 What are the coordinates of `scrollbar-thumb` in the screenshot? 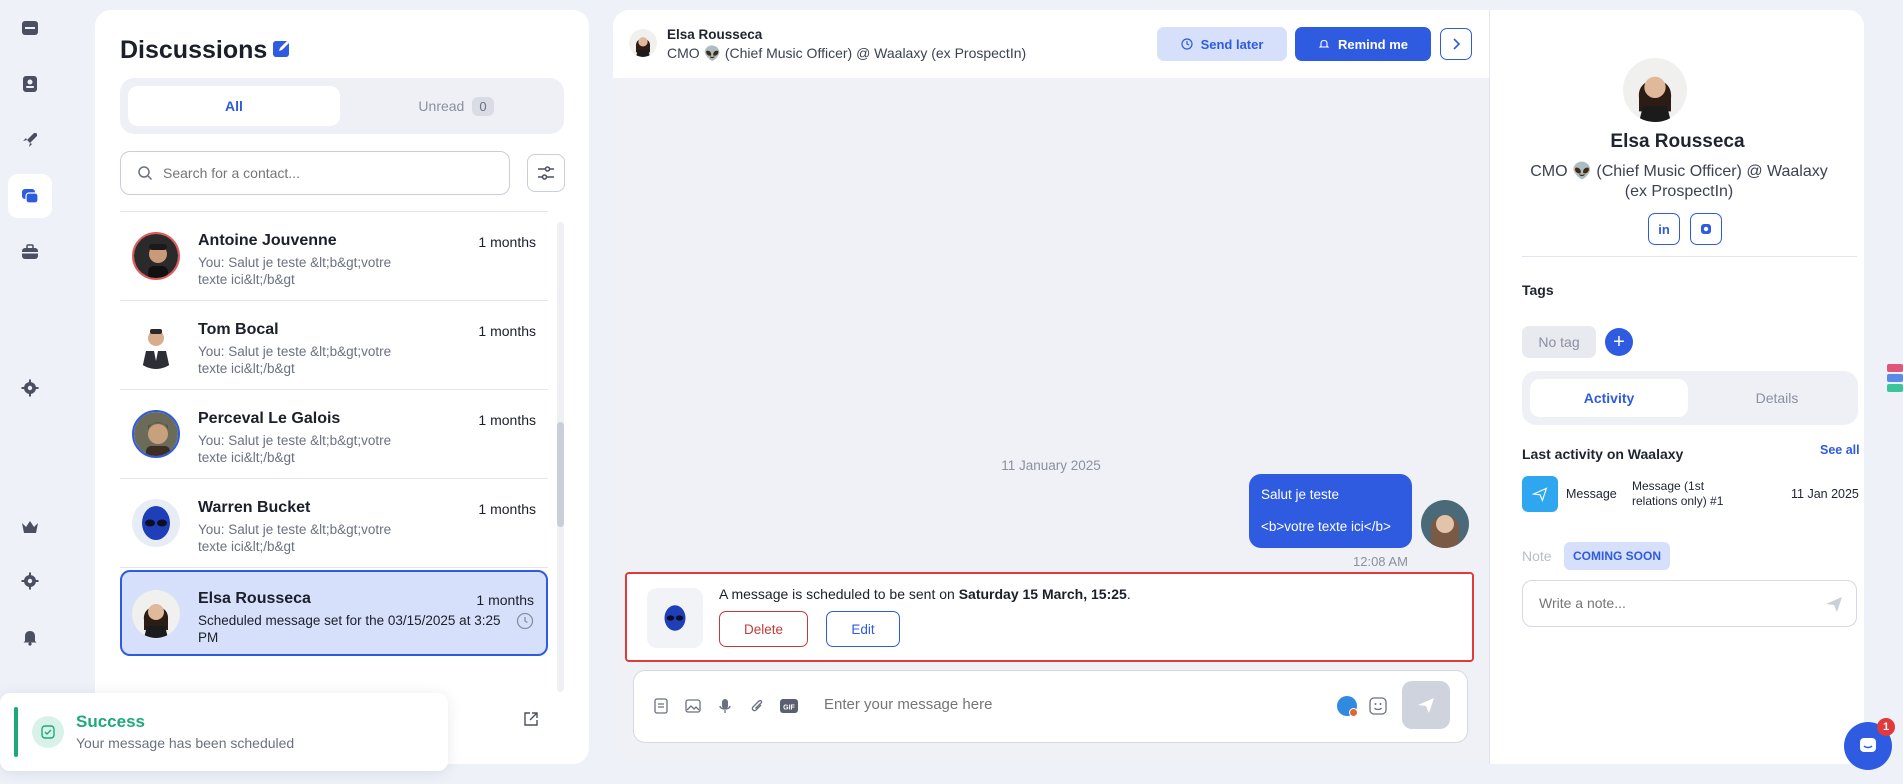 It's located at (560, 474).